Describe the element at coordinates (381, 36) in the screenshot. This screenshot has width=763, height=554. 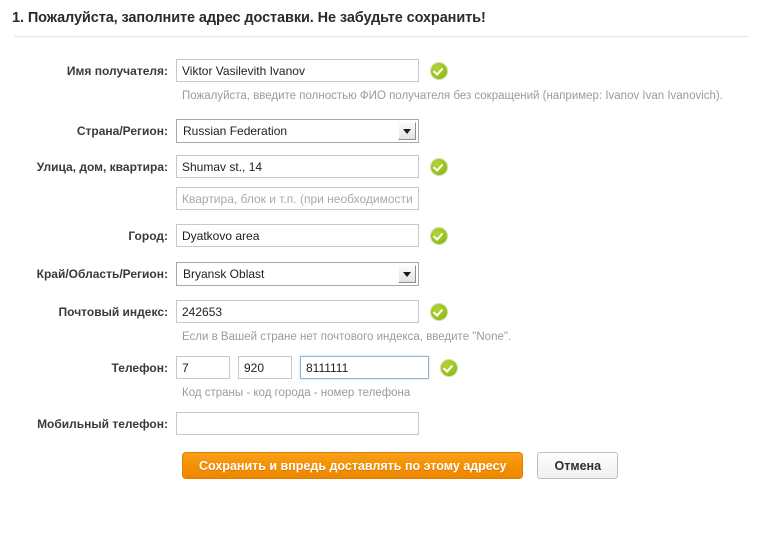
I see `header-divider` at that location.